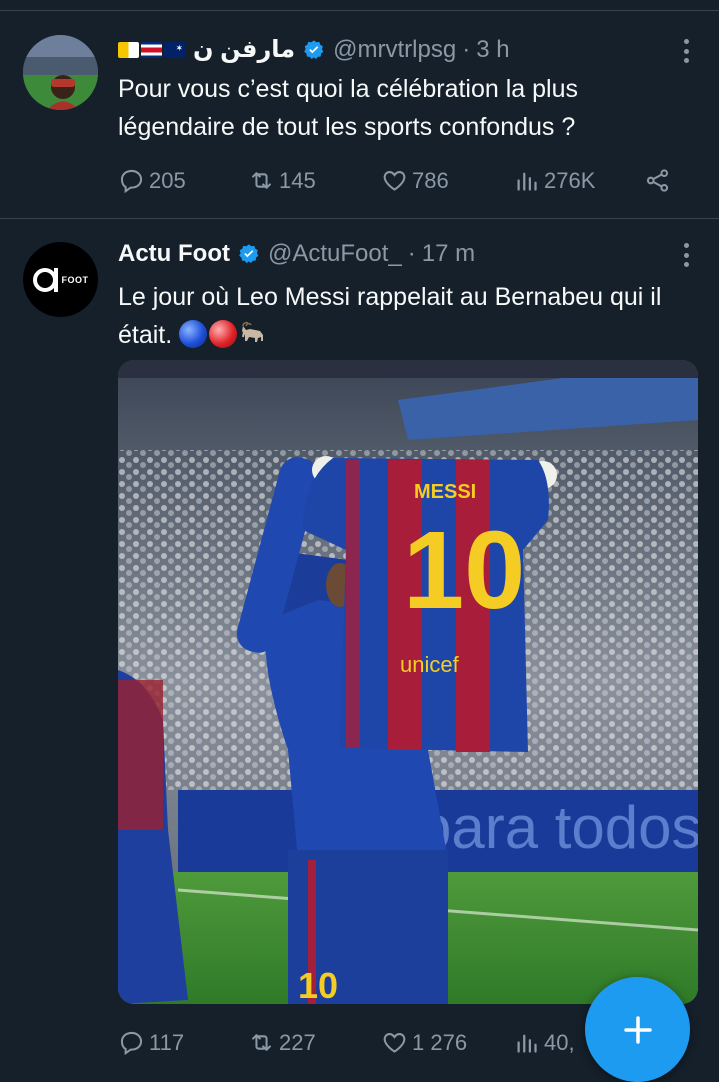 The image size is (719, 1082). I want to click on tweet-header: Actu Foot @ActuFoot_ · 17 m, so click(296, 254).